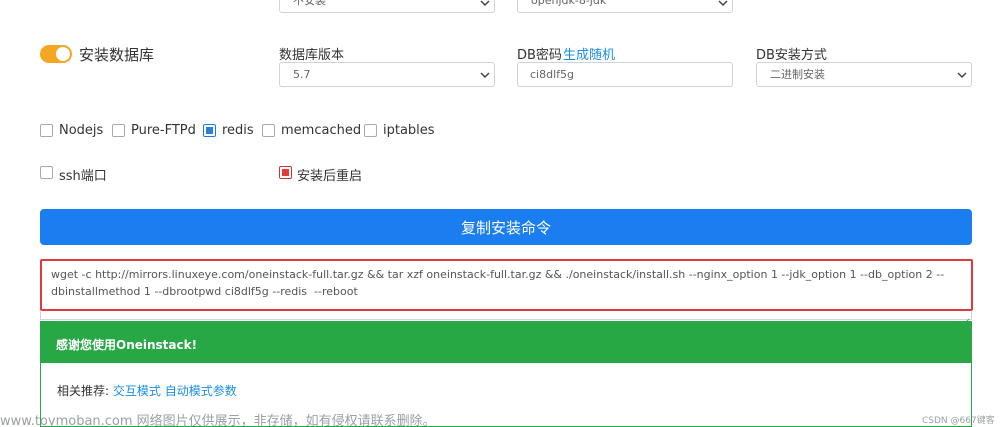 The height and width of the screenshot is (427, 1000). I want to click on db-version-select: 5.7, so click(387, 74).